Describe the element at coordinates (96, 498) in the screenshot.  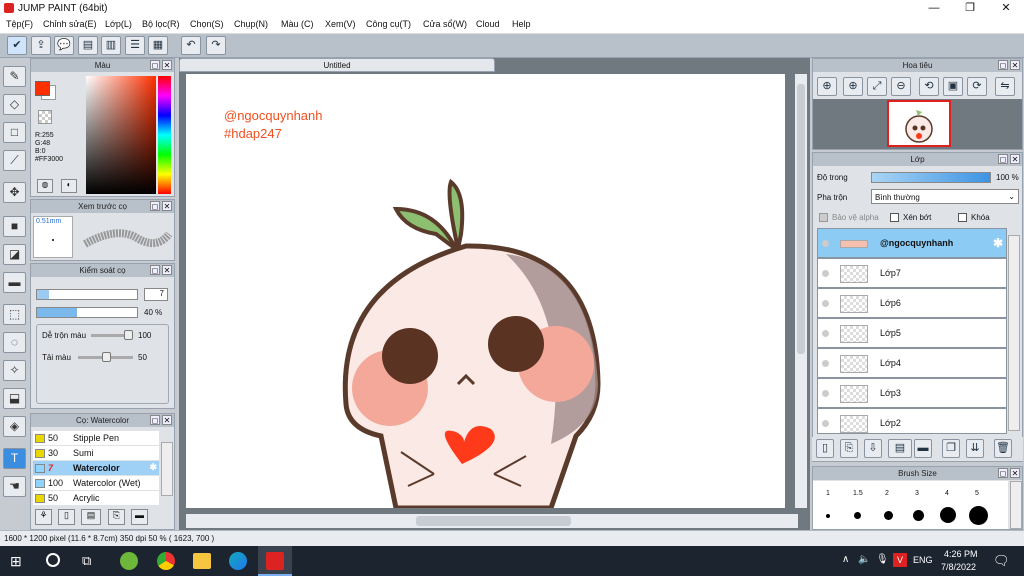
I see `brush-item-acrylic: 50 Acrylic` at that location.